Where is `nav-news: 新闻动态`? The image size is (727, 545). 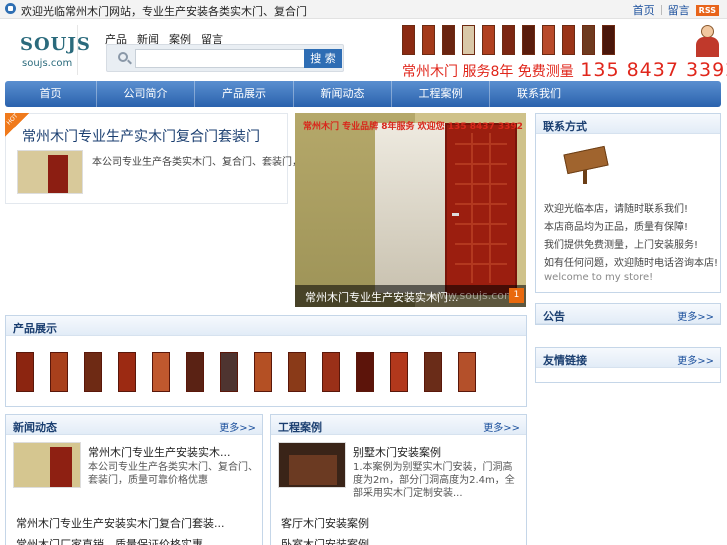
nav-news: 新闻动态 is located at coordinates (343, 94).